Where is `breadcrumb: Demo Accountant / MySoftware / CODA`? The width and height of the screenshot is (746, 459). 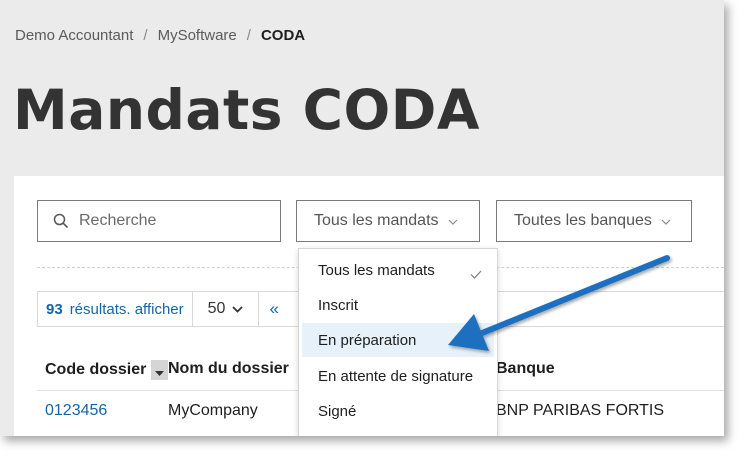 breadcrumb: Demo Accountant / MySoftware / CODA is located at coordinates (160, 35).